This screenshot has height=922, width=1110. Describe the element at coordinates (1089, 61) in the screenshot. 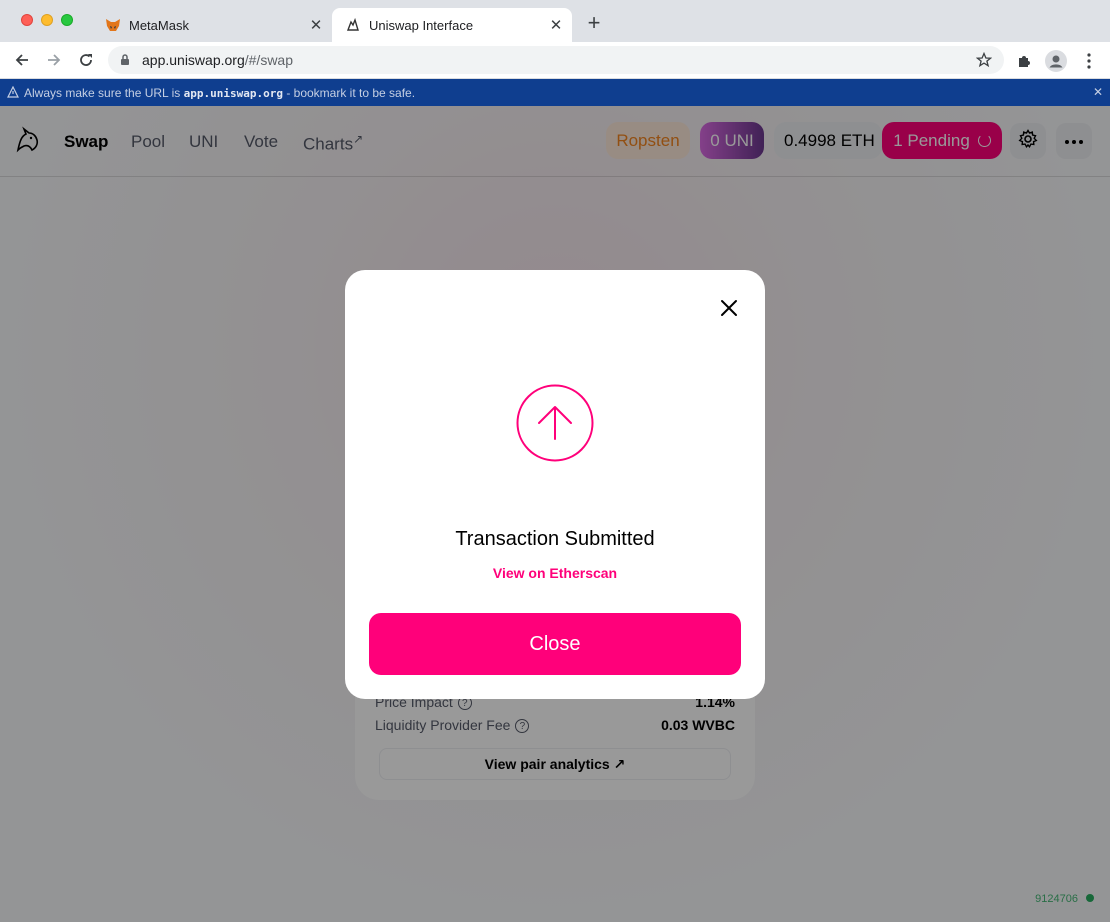

I see `browser-menu-kebab-icon` at that location.